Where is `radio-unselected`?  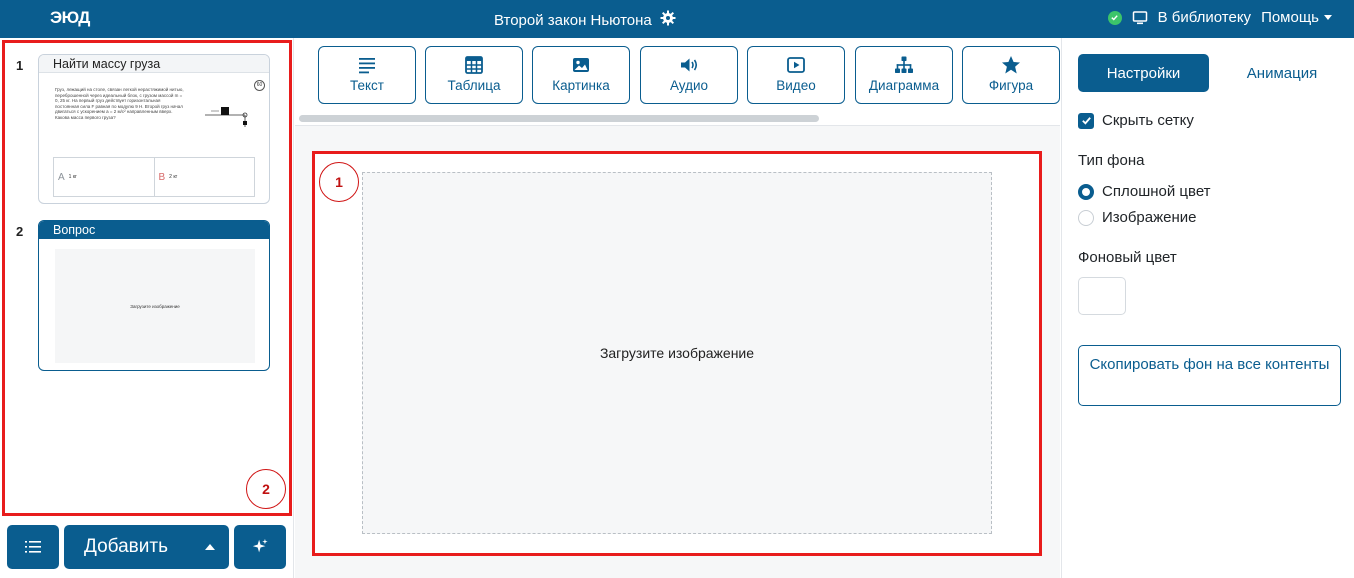
radio-unselected is located at coordinates (1086, 217).